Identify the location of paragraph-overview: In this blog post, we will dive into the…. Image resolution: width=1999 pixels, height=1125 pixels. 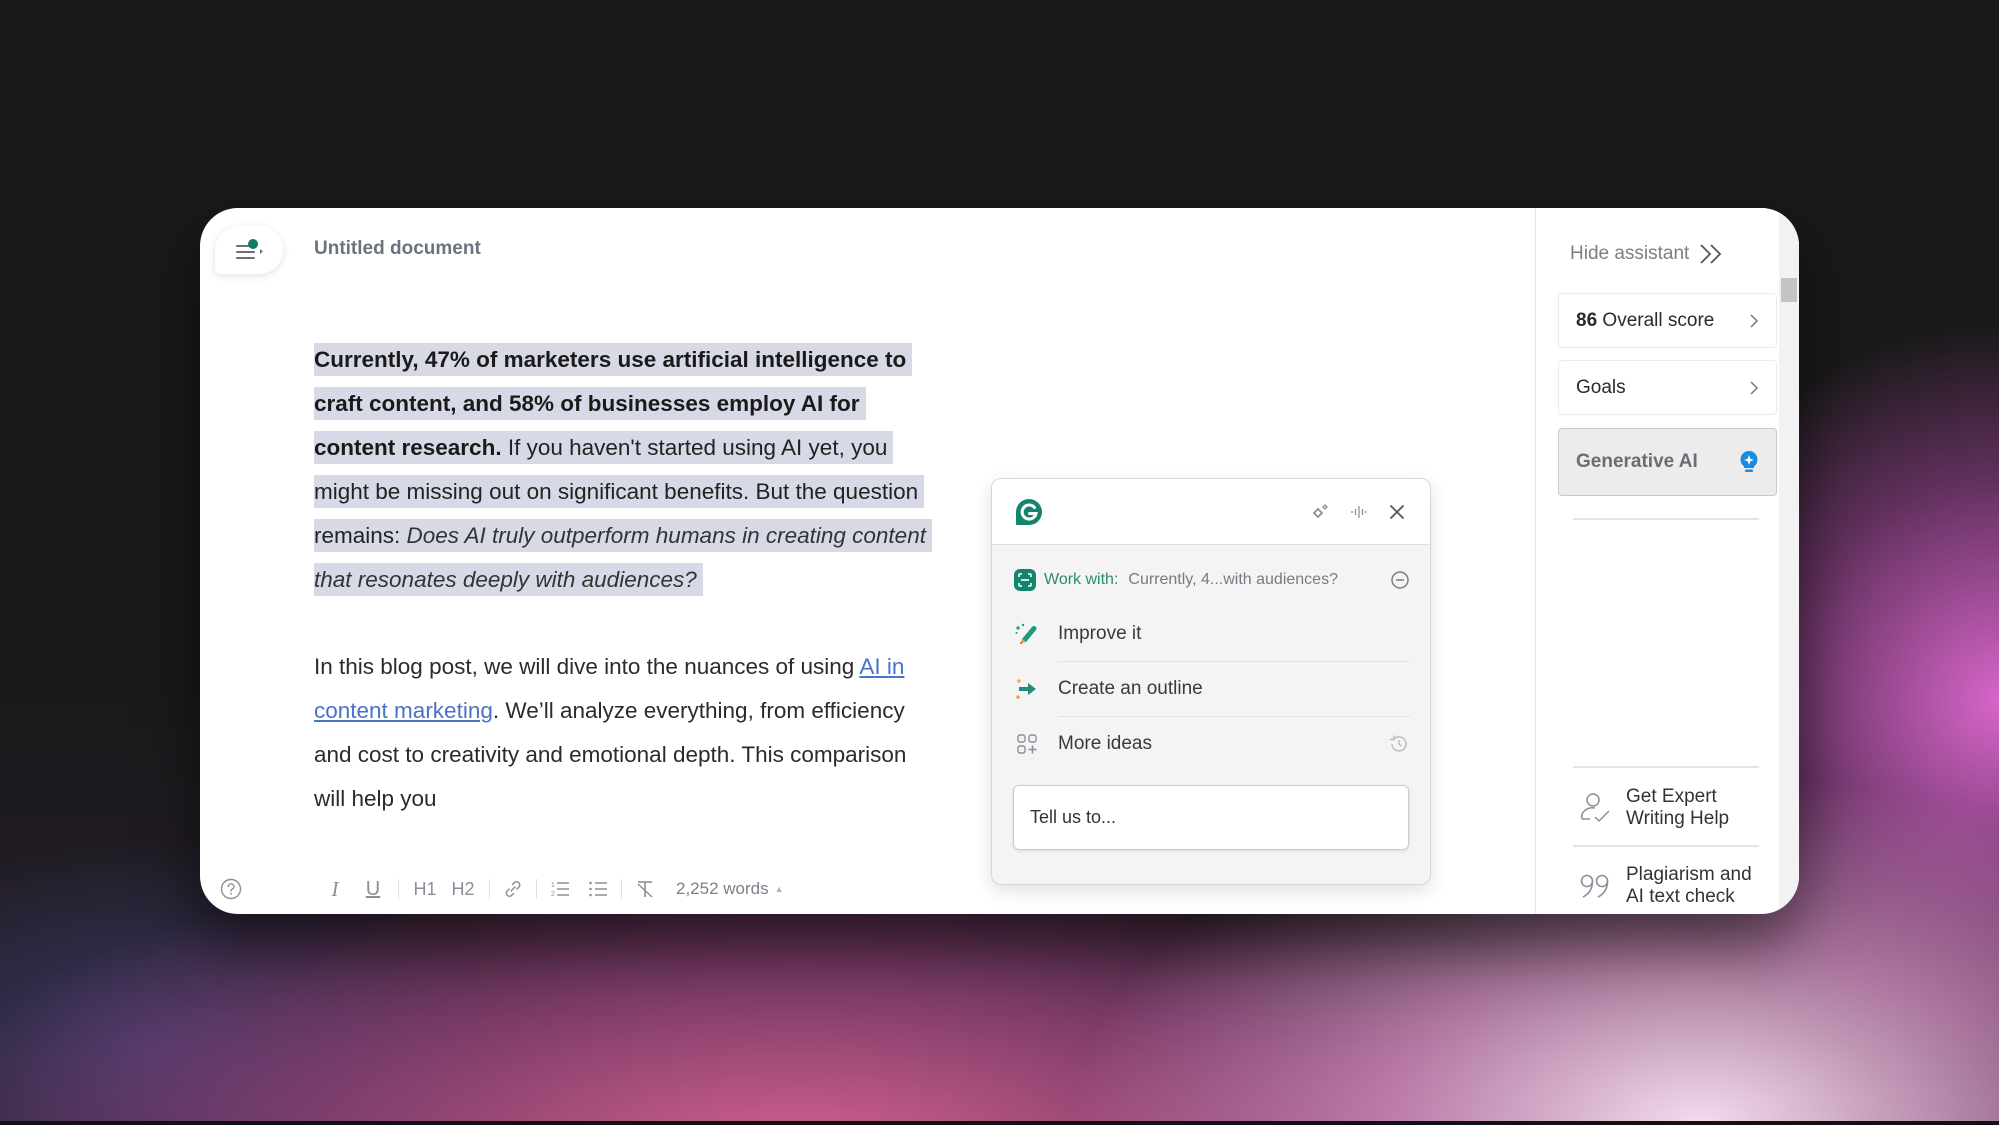
(624, 733).